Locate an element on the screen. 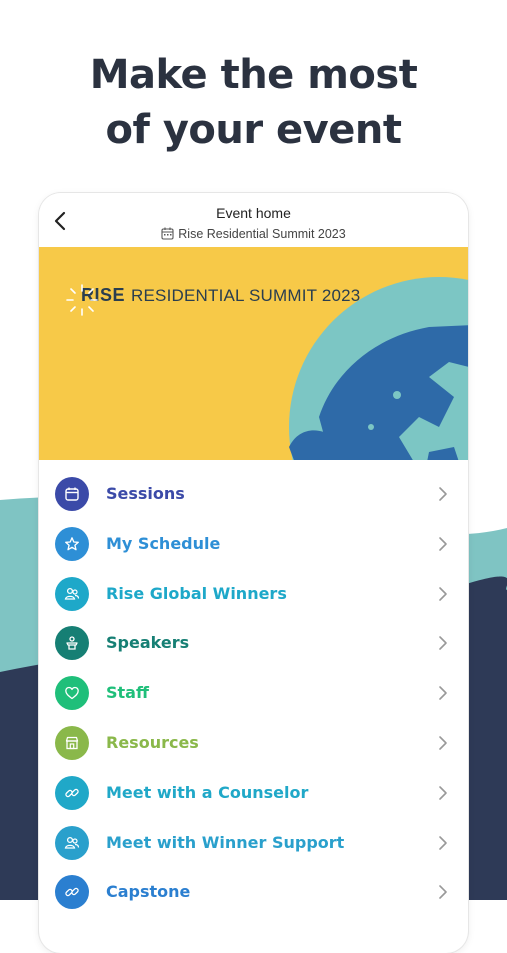 The width and height of the screenshot is (507, 953). menu-item-staff: Staff is located at coordinates (253, 693).